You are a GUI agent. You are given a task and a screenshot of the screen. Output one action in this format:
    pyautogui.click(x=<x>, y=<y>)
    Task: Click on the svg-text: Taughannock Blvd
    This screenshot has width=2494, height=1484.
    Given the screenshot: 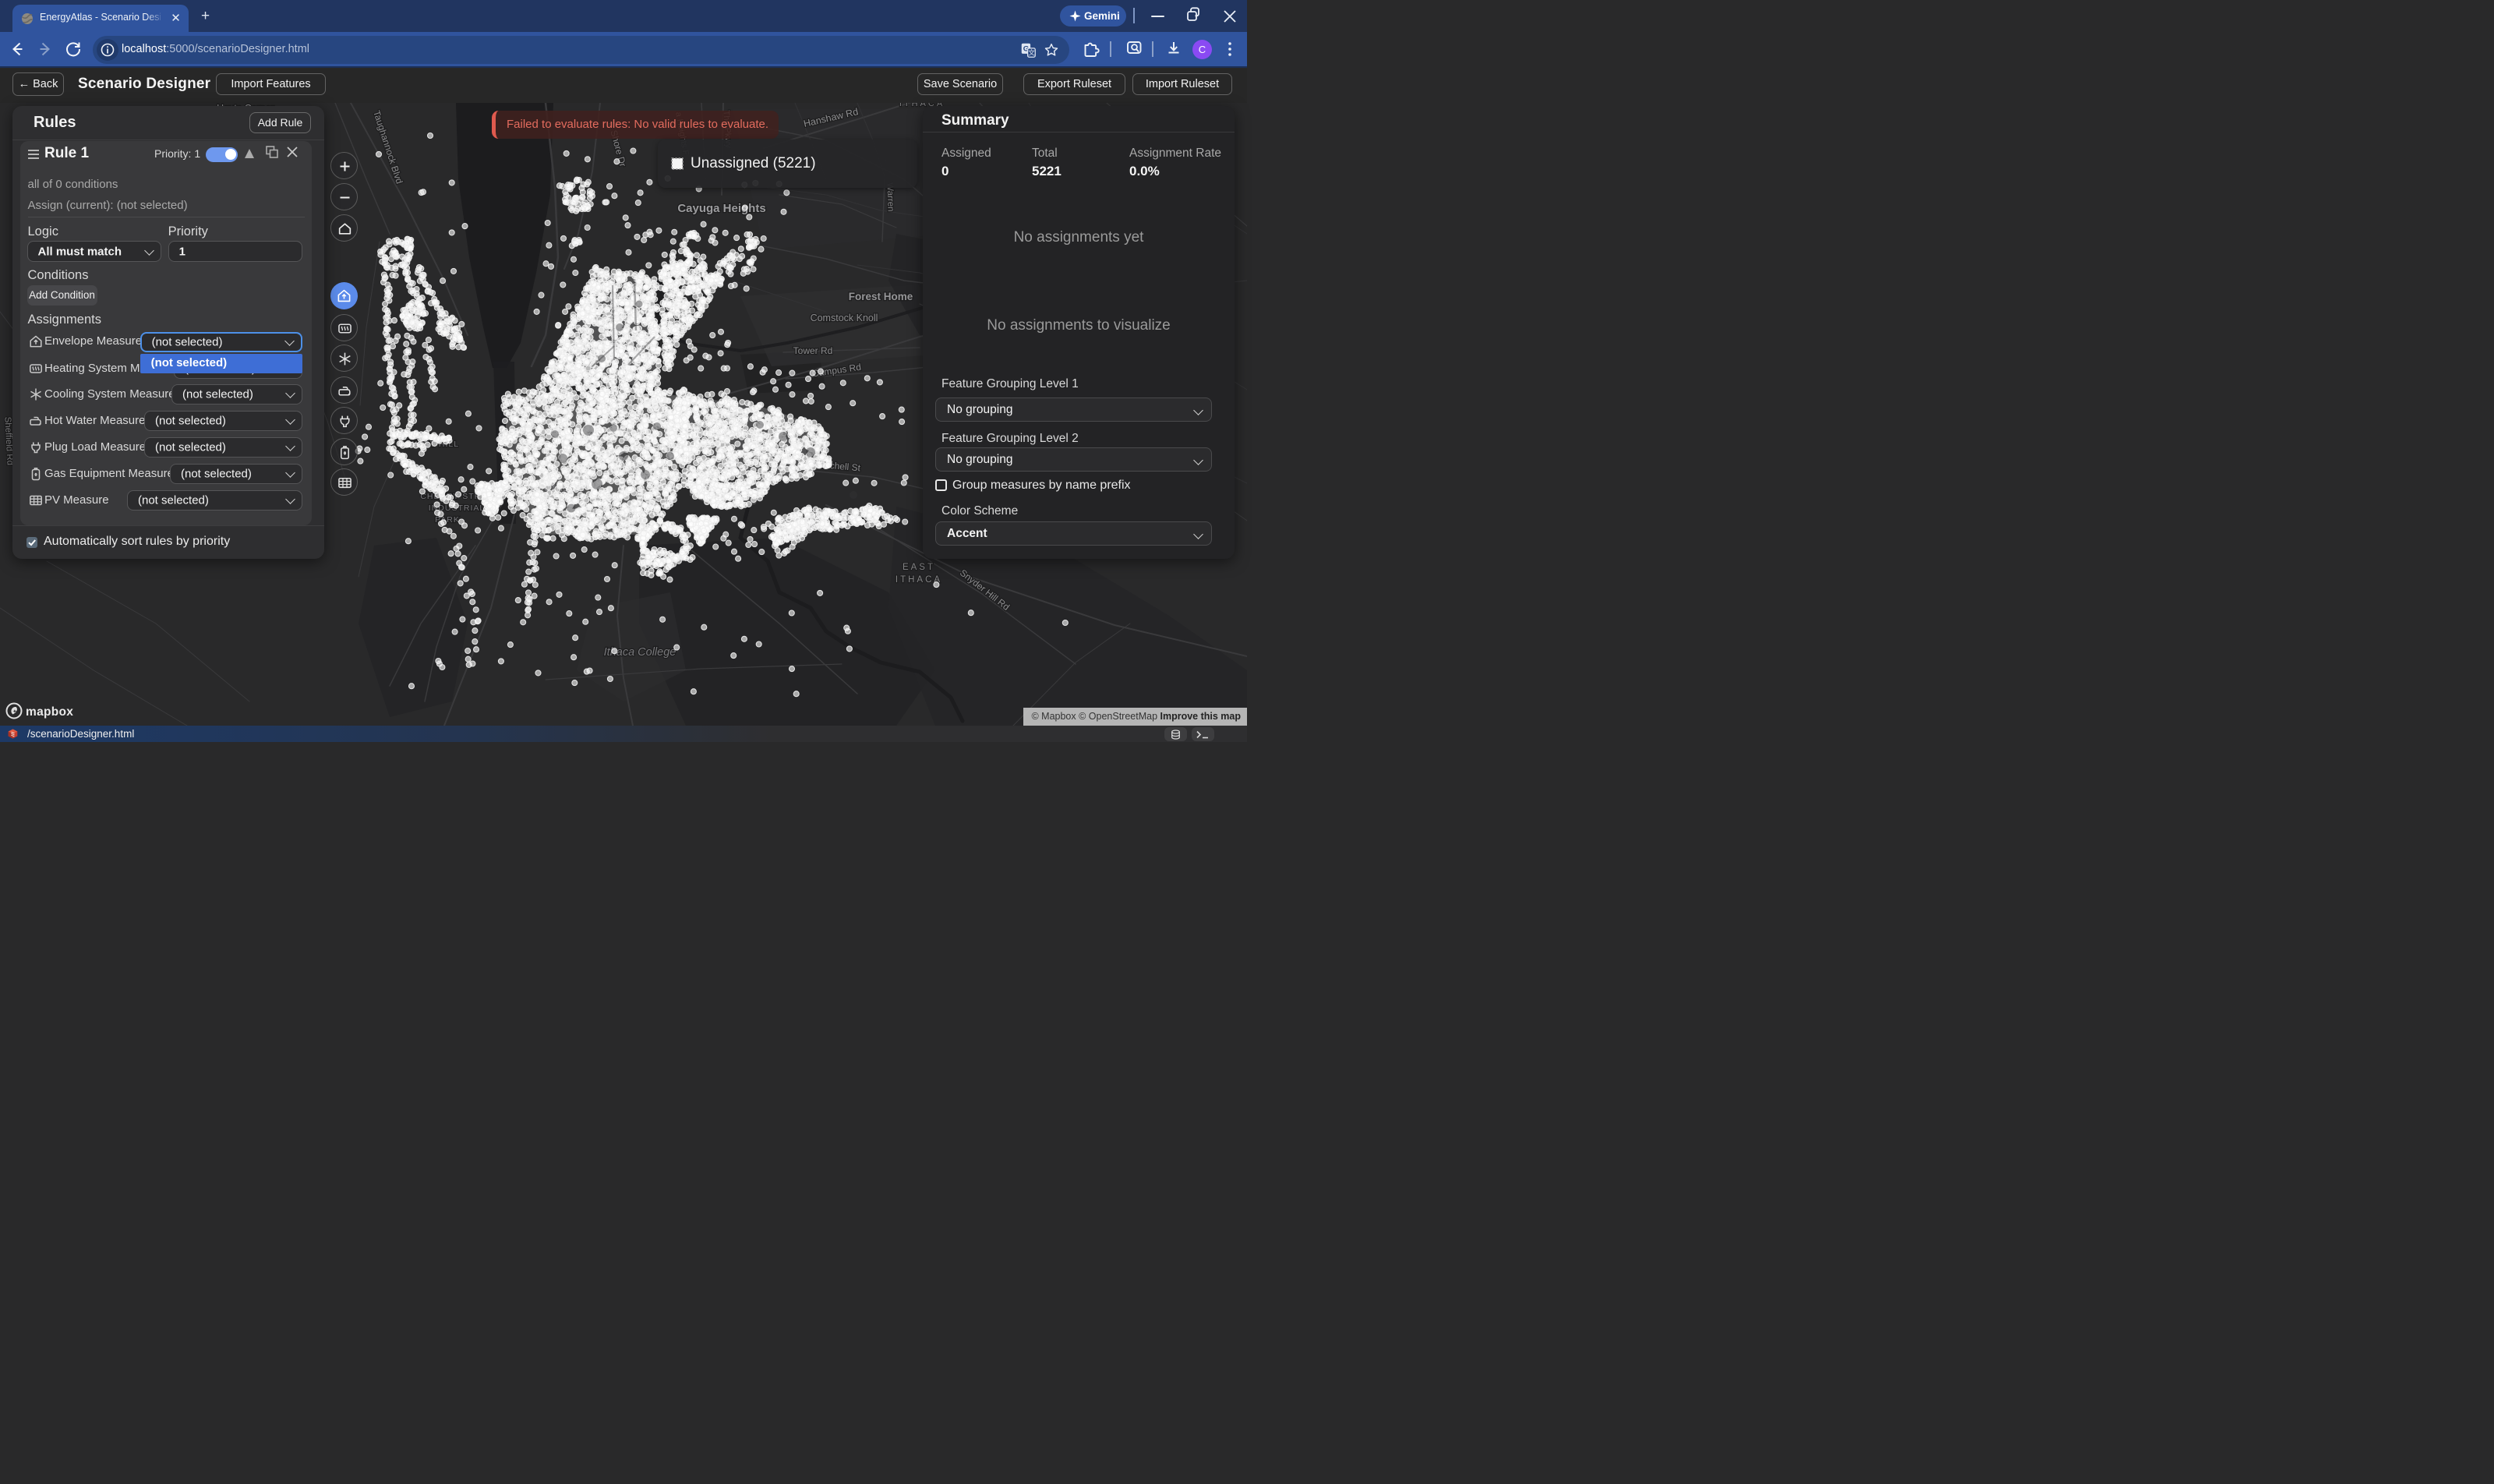 What is the action you would take?
    pyautogui.click(x=388, y=147)
    